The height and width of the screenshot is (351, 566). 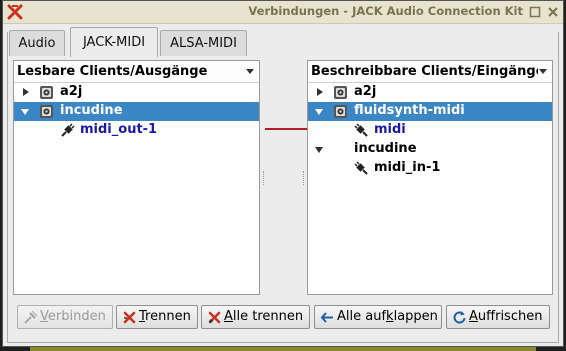 I want to click on window-menu-icon, so click(x=15, y=12).